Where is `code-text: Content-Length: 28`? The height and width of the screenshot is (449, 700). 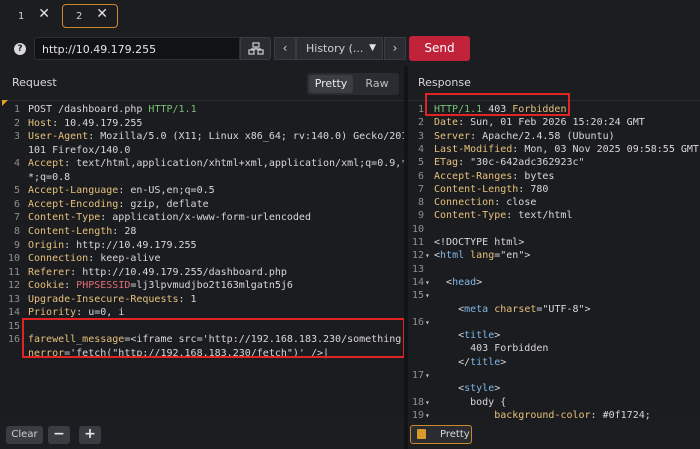
code-text: Content-Length: 28 is located at coordinates (82, 231).